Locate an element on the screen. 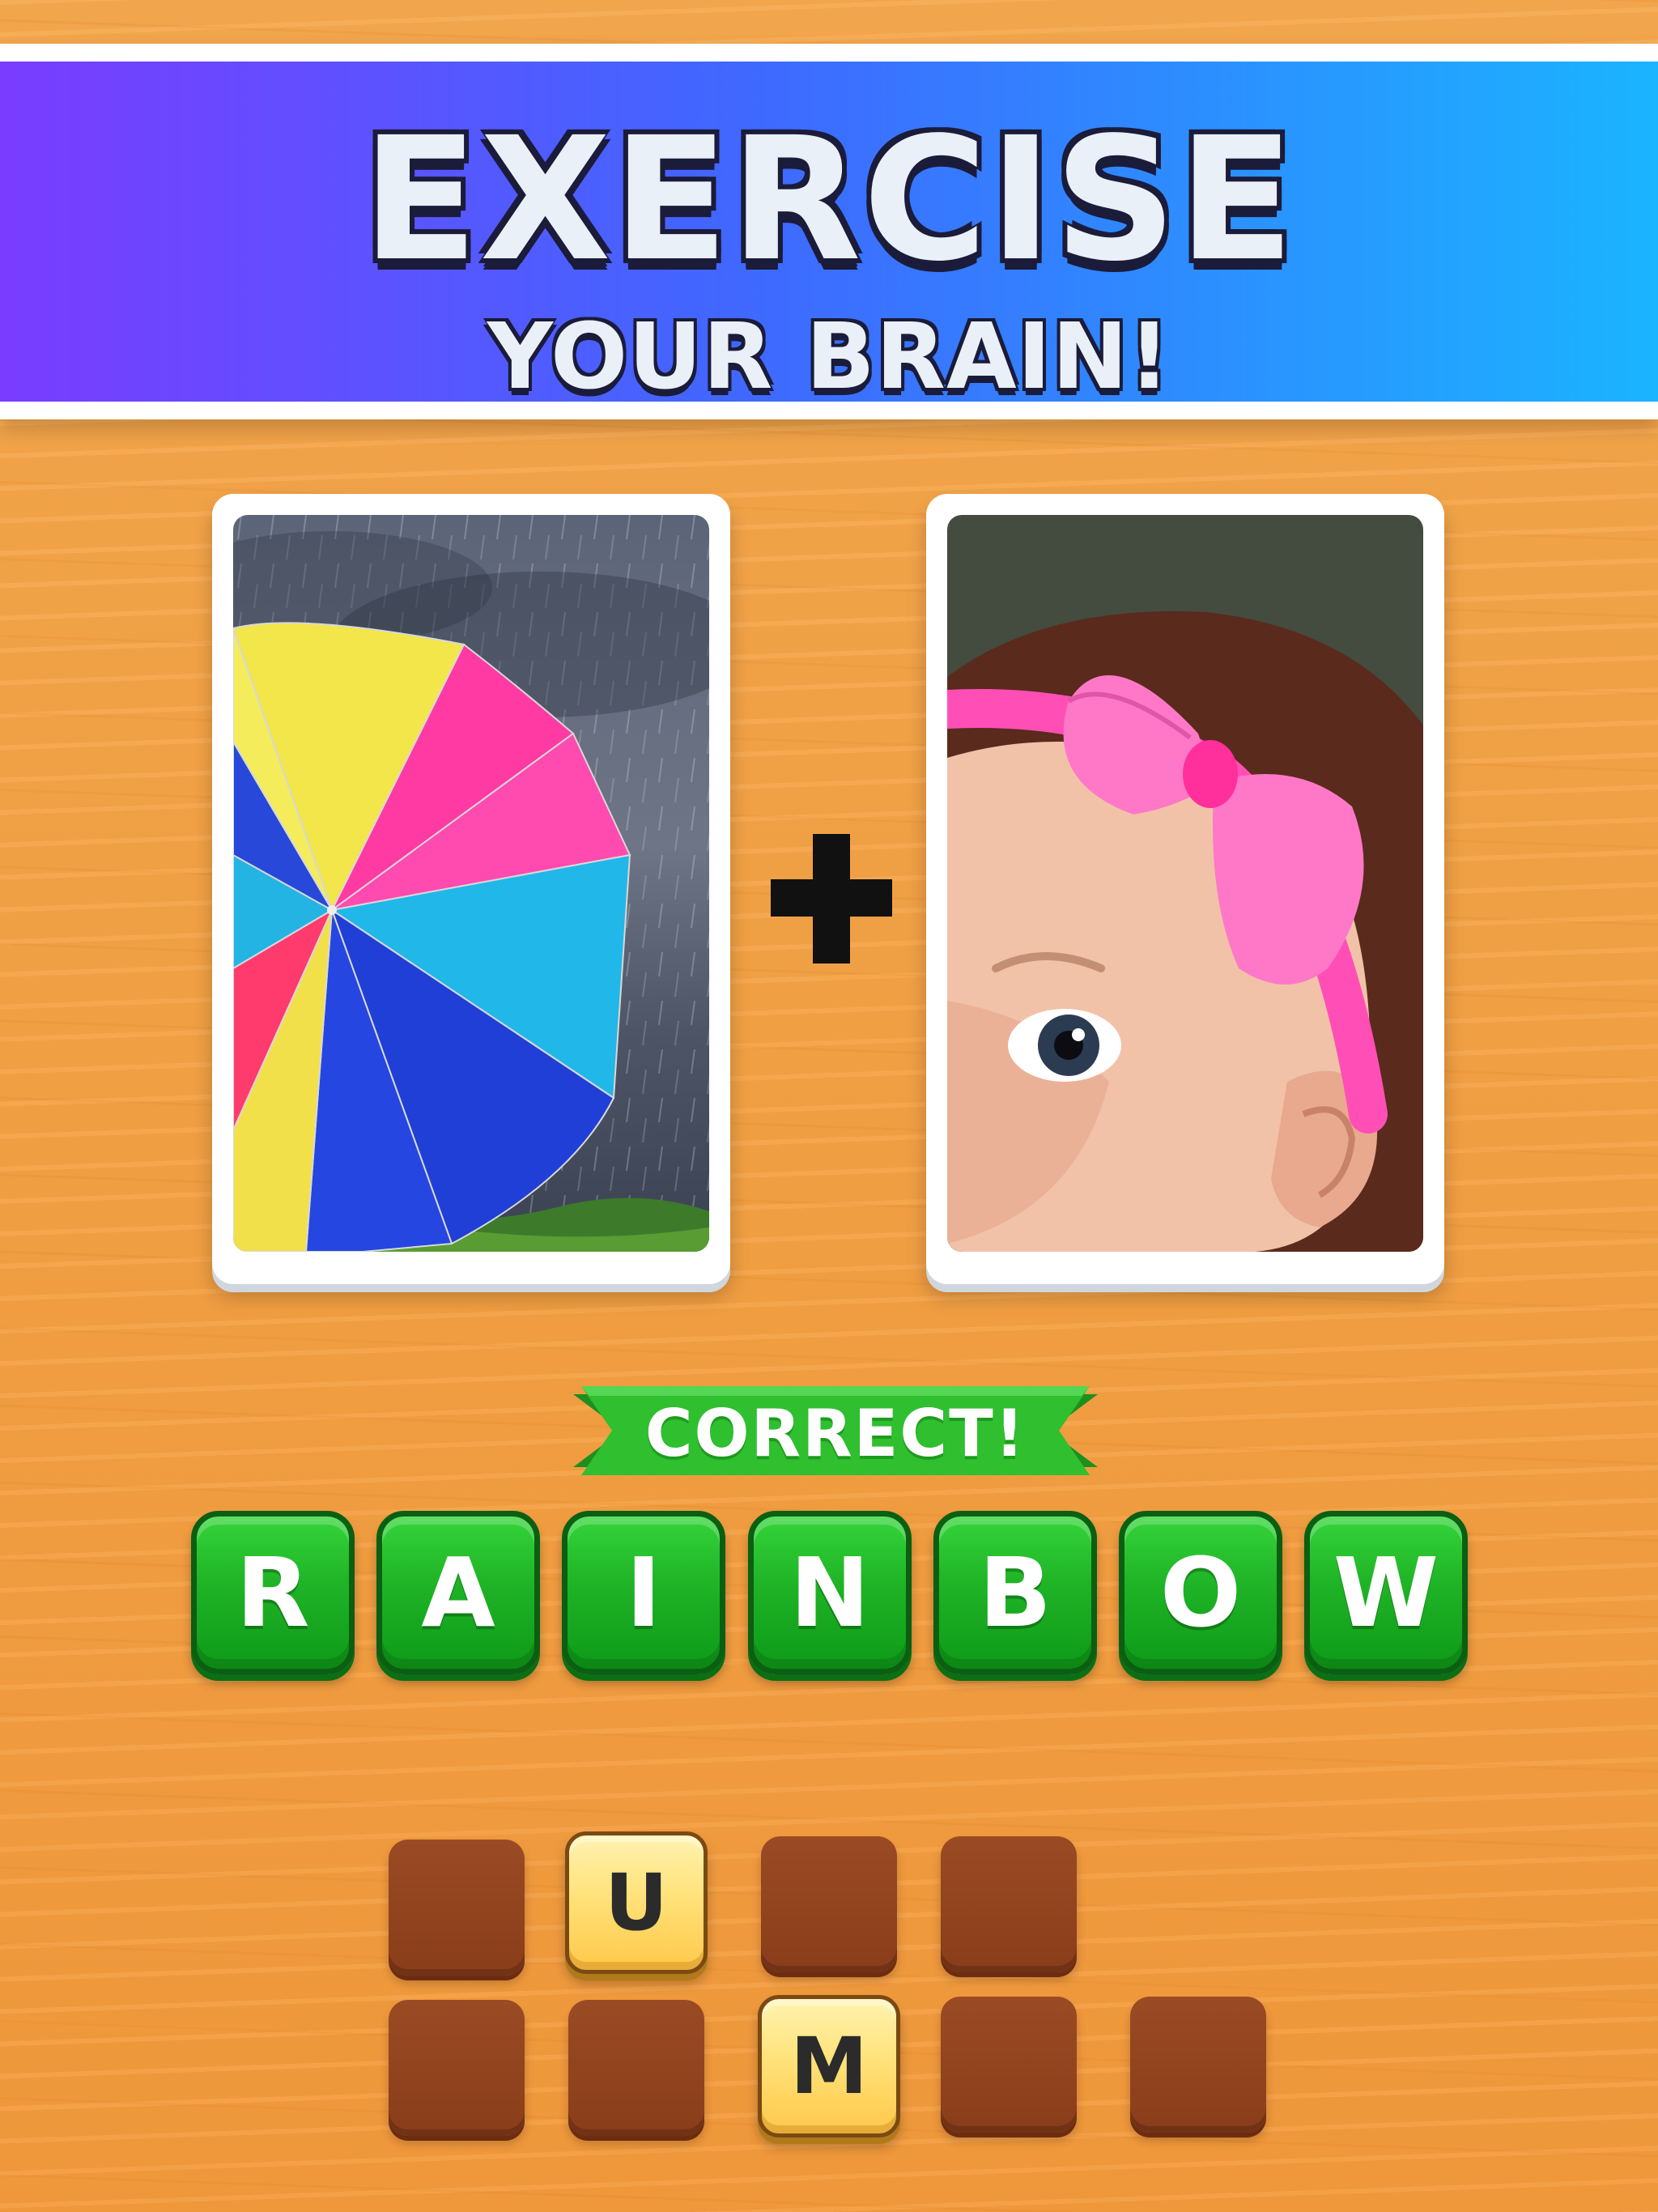 This screenshot has height=2212, width=1658. answer-tile: B is located at coordinates (1015, 1592).